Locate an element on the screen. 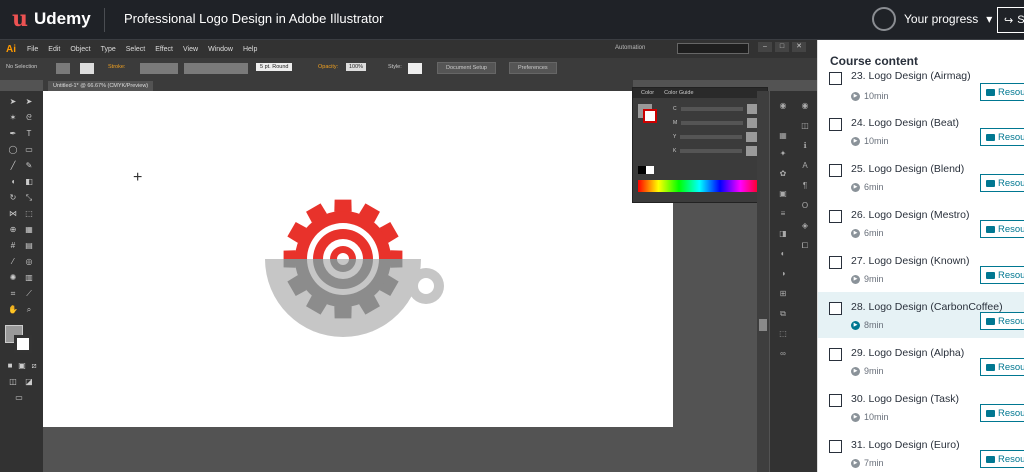 This screenshot has height=472, width=1024. layers-icon: ◈ is located at coordinates (805, 226).